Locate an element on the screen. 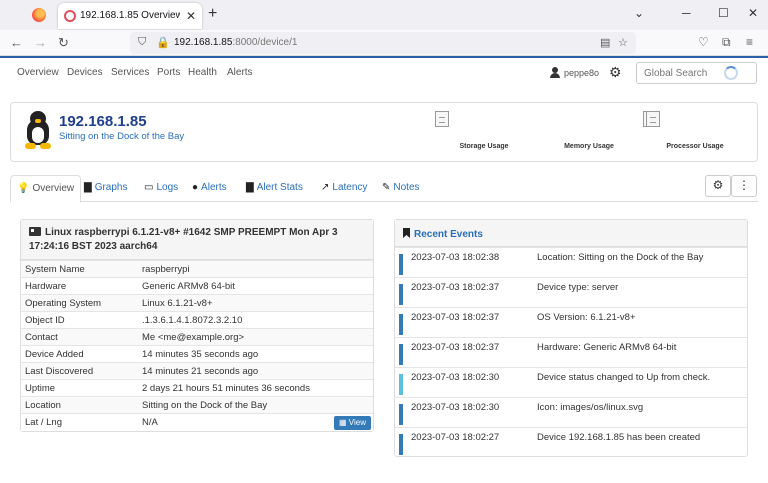 This screenshot has width=768, height=483. linux-tux-icon is located at coordinates (38, 130).